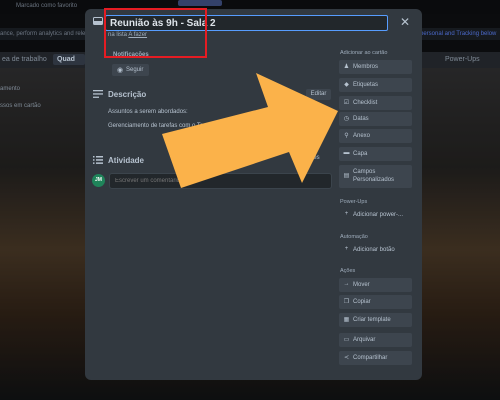  What do you see at coordinates (348, 271) in the screenshot?
I see `actions-heading: Ações` at bounding box center [348, 271].